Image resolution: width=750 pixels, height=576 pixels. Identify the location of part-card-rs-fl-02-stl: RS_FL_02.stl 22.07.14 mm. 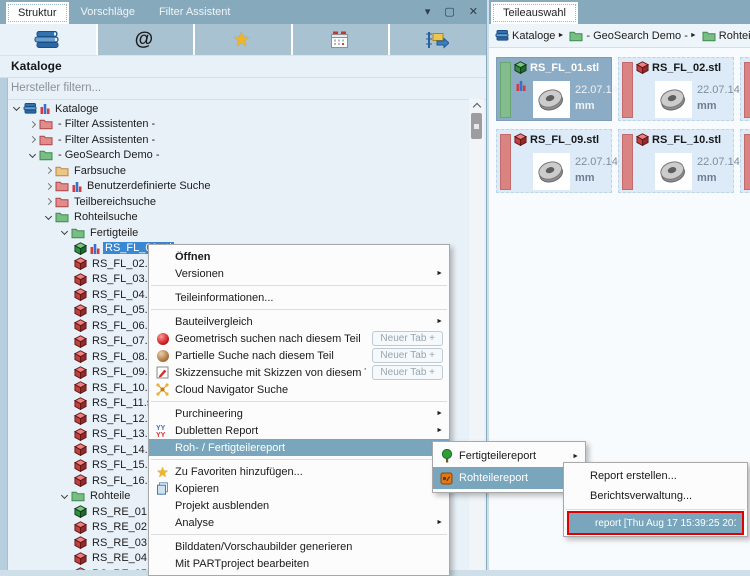
(679, 89).